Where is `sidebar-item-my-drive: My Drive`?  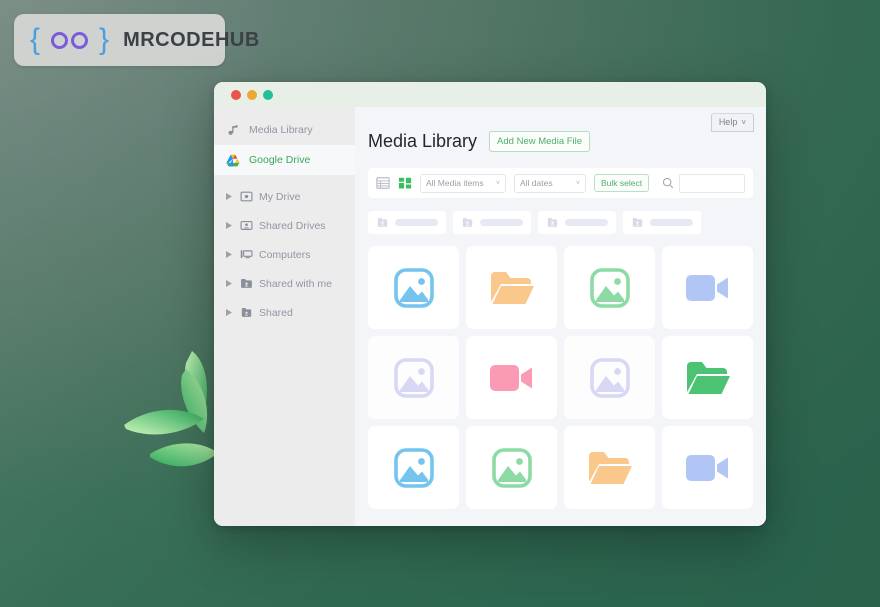 sidebar-item-my-drive: My Drive is located at coordinates (284, 196).